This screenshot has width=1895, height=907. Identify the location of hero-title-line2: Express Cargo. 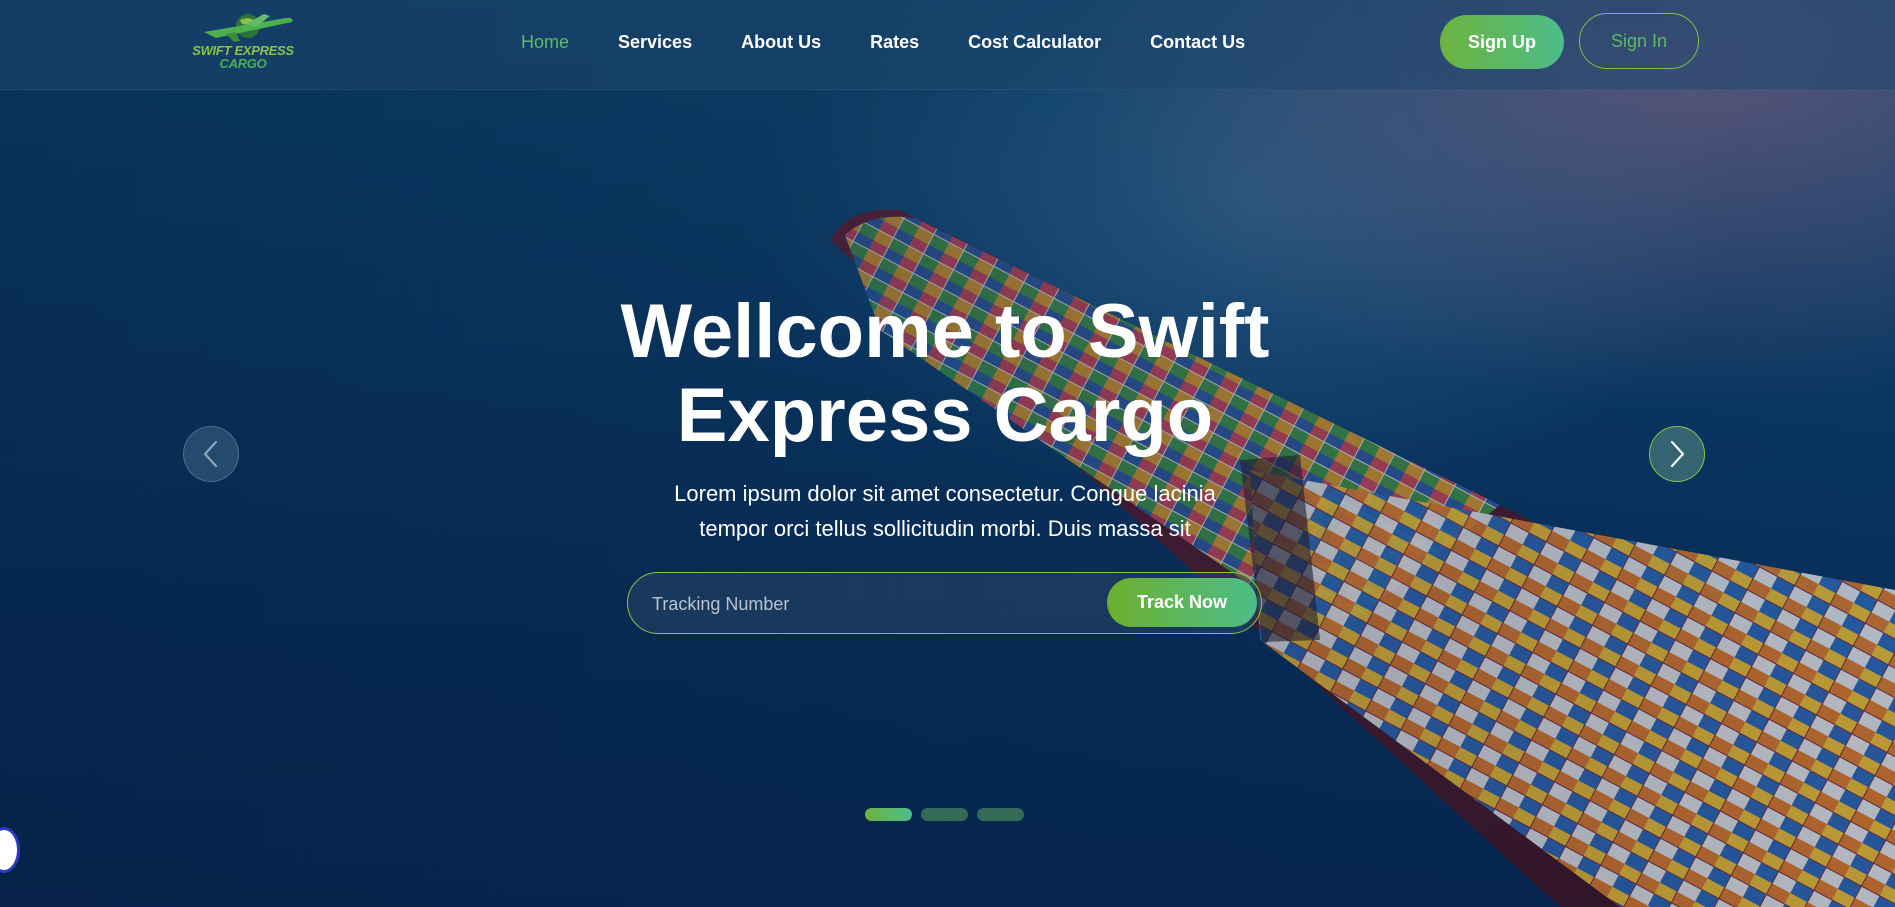
(945, 415).